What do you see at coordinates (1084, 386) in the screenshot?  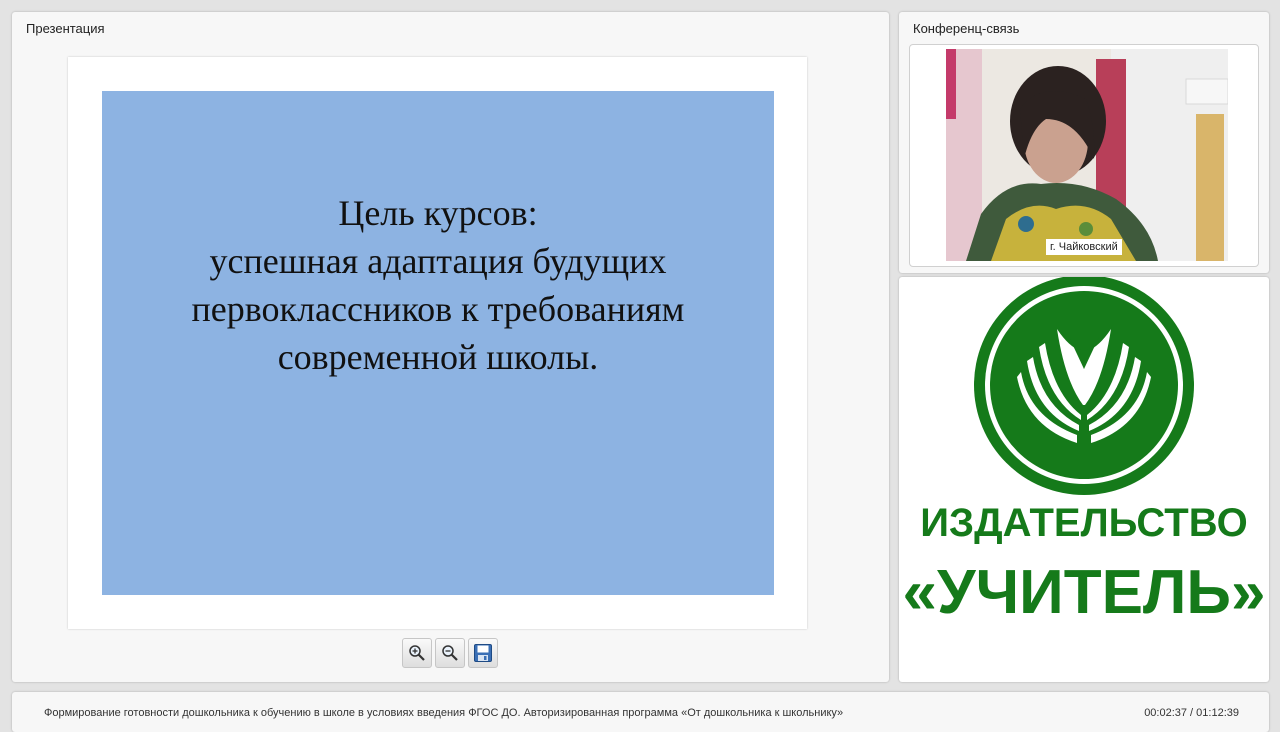 I see `publisher-logo-icon` at bounding box center [1084, 386].